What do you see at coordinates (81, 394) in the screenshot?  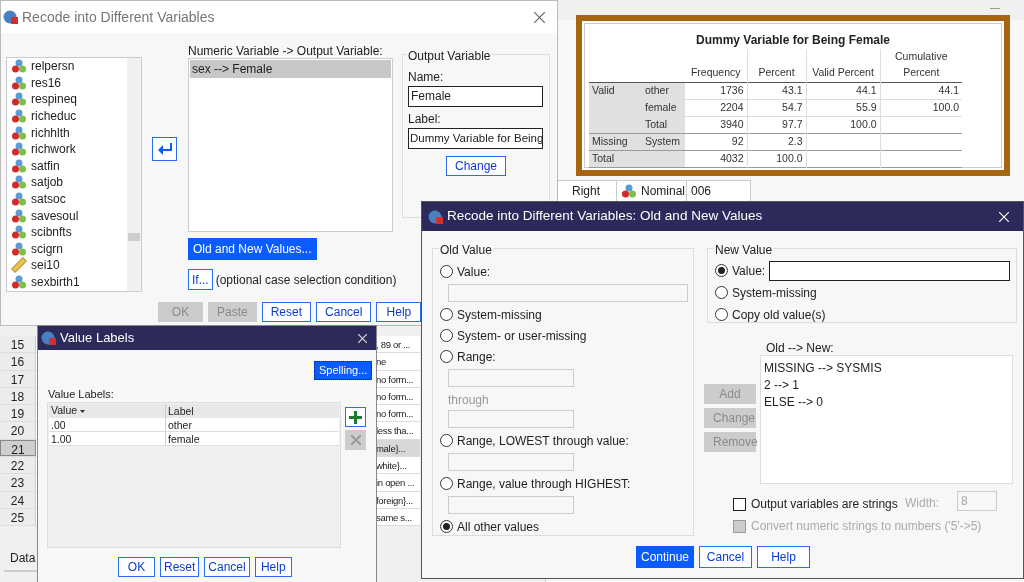 I see `grid-label: Value Labels:` at bounding box center [81, 394].